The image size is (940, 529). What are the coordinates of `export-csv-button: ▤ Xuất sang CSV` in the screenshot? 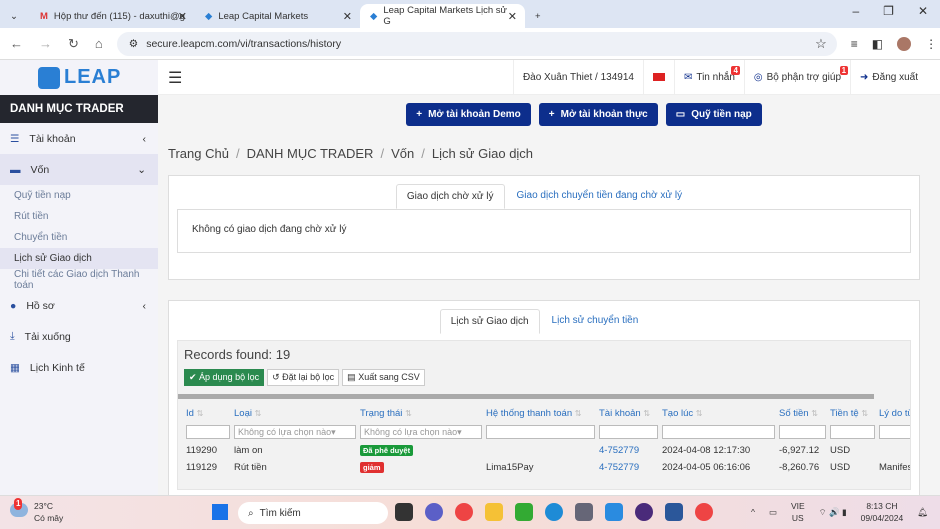 It's located at (383, 377).